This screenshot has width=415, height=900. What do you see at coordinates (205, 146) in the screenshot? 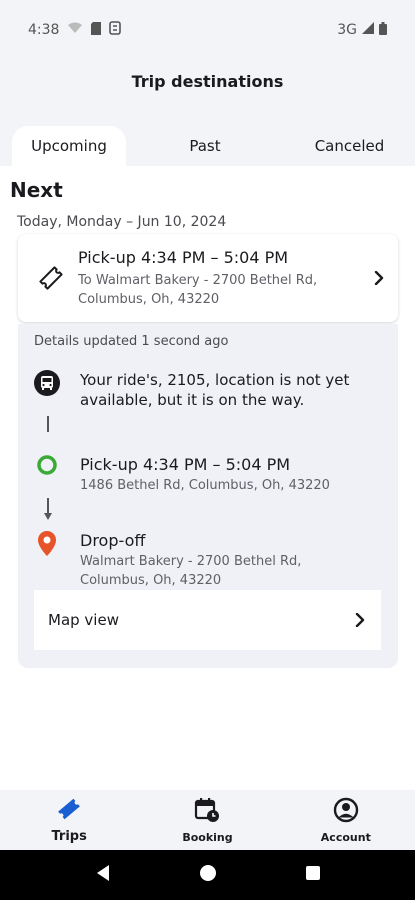
I see `tab-past: Past` at bounding box center [205, 146].